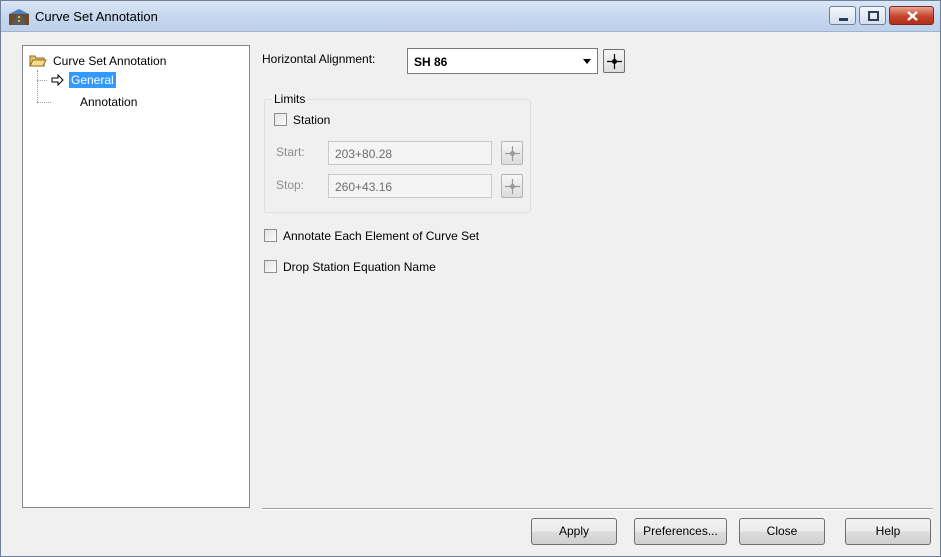 The height and width of the screenshot is (557, 941). Describe the element at coordinates (843, 19) in the screenshot. I see `minimize-icon` at that location.